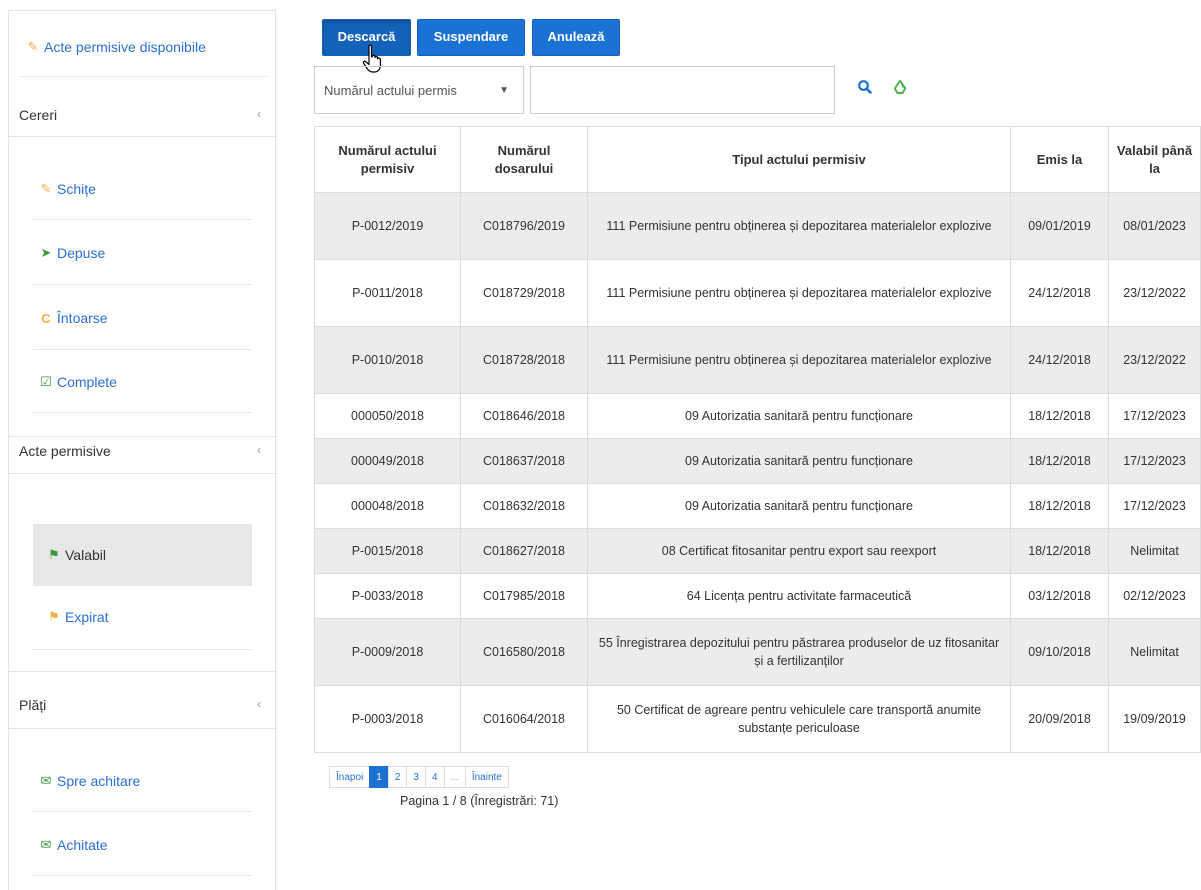 The image size is (1201, 890). I want to click on suspend-button: Suspendare, so click(471, 37).